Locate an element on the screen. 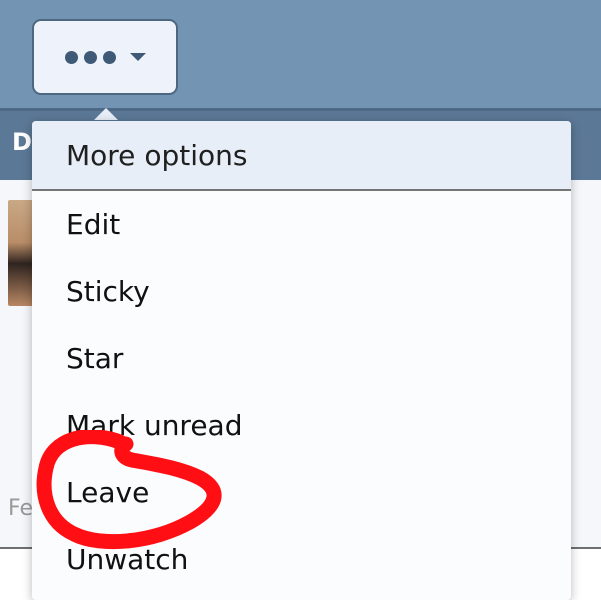 This screenshot has width=601, height=600. more-horizontal-icon is located at coordinates (90, 57).